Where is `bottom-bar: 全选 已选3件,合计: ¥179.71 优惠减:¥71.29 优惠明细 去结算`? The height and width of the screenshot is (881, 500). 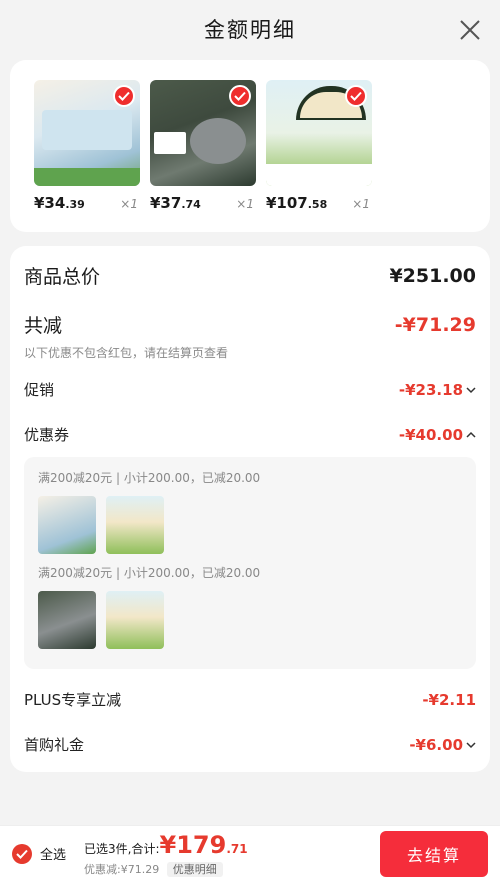 bottom-bar: 全选 已选3件,合计: ¥179.71 优惠减:¥71.29 优惠明细 去结算 is located at coordinates (250, 853).